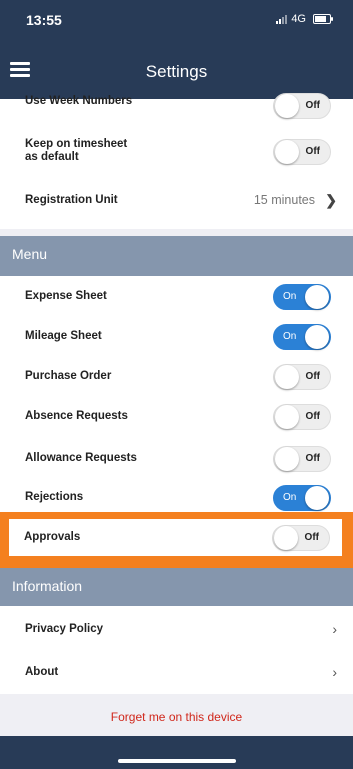 This screenshot has width=353, height=769. Describe the element at coordinates (47, 586) in the screenshot. I see `section-title: Information` at that location.